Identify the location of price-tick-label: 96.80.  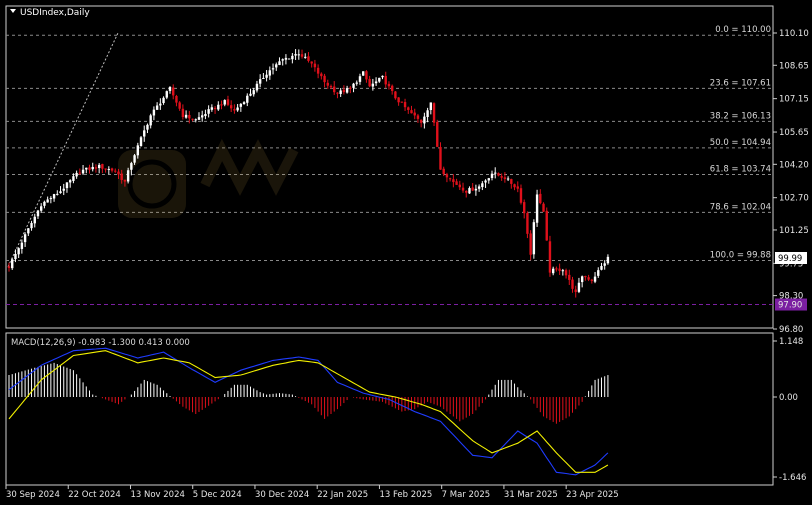
(791, 330).